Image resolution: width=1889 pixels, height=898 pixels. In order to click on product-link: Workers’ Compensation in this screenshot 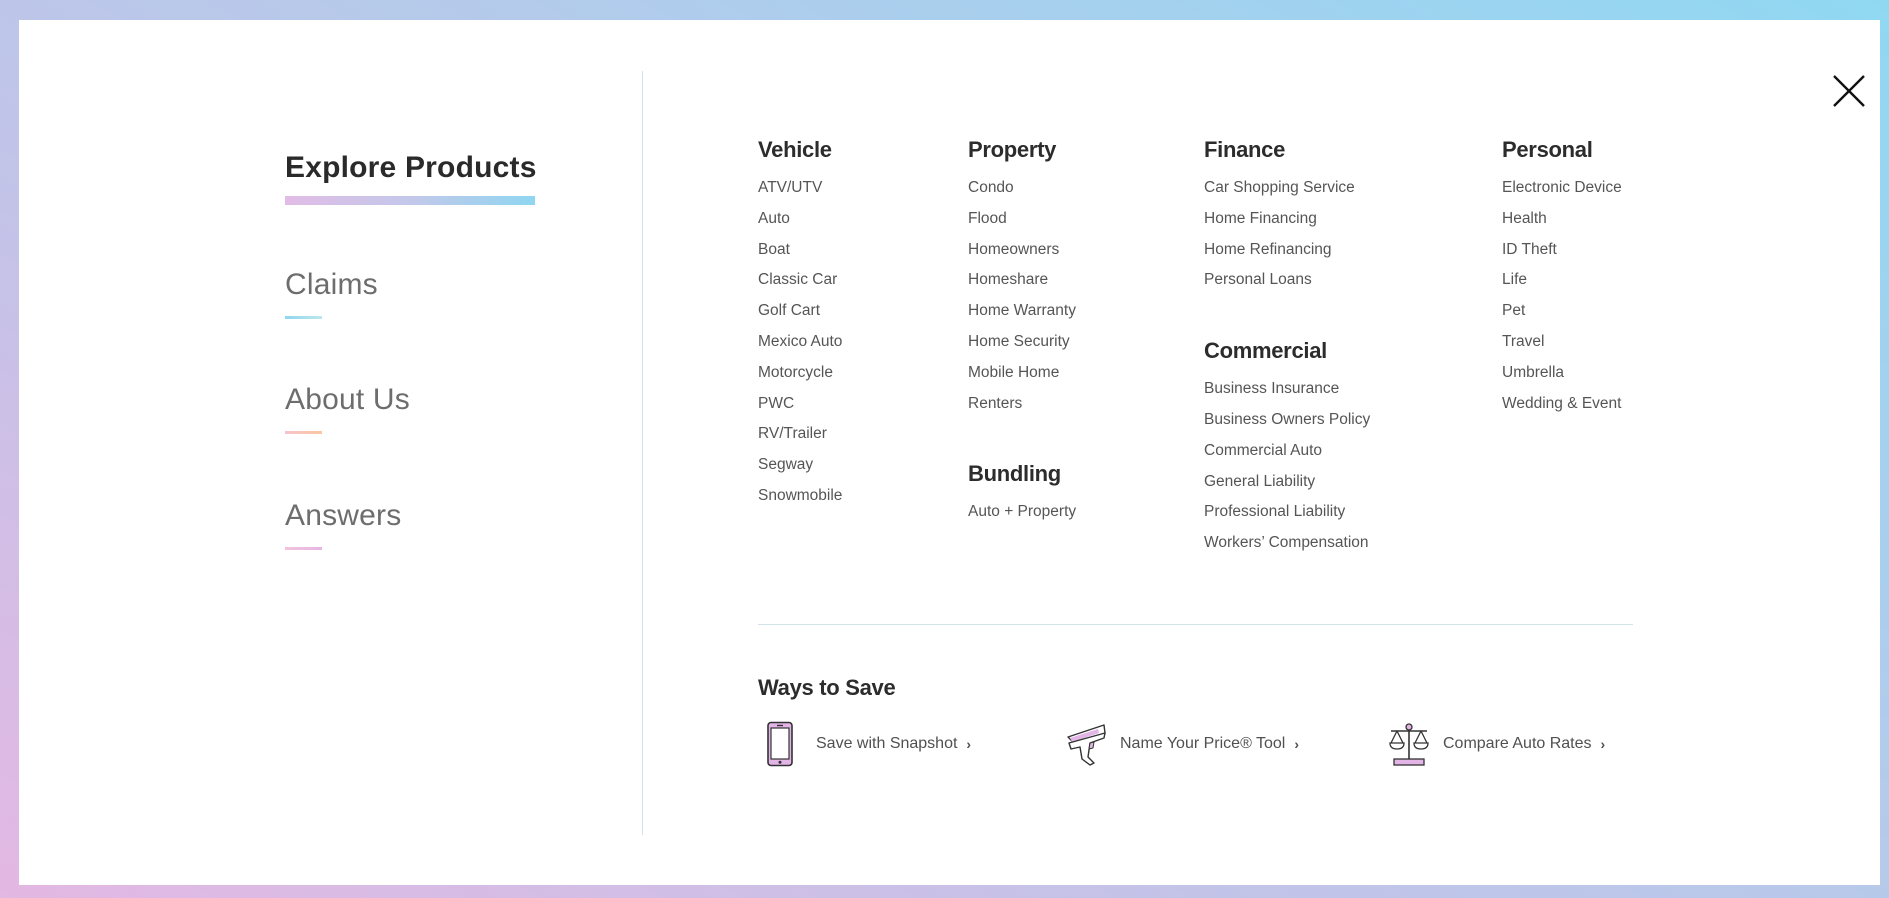, I will do `click(1287, 547)`.